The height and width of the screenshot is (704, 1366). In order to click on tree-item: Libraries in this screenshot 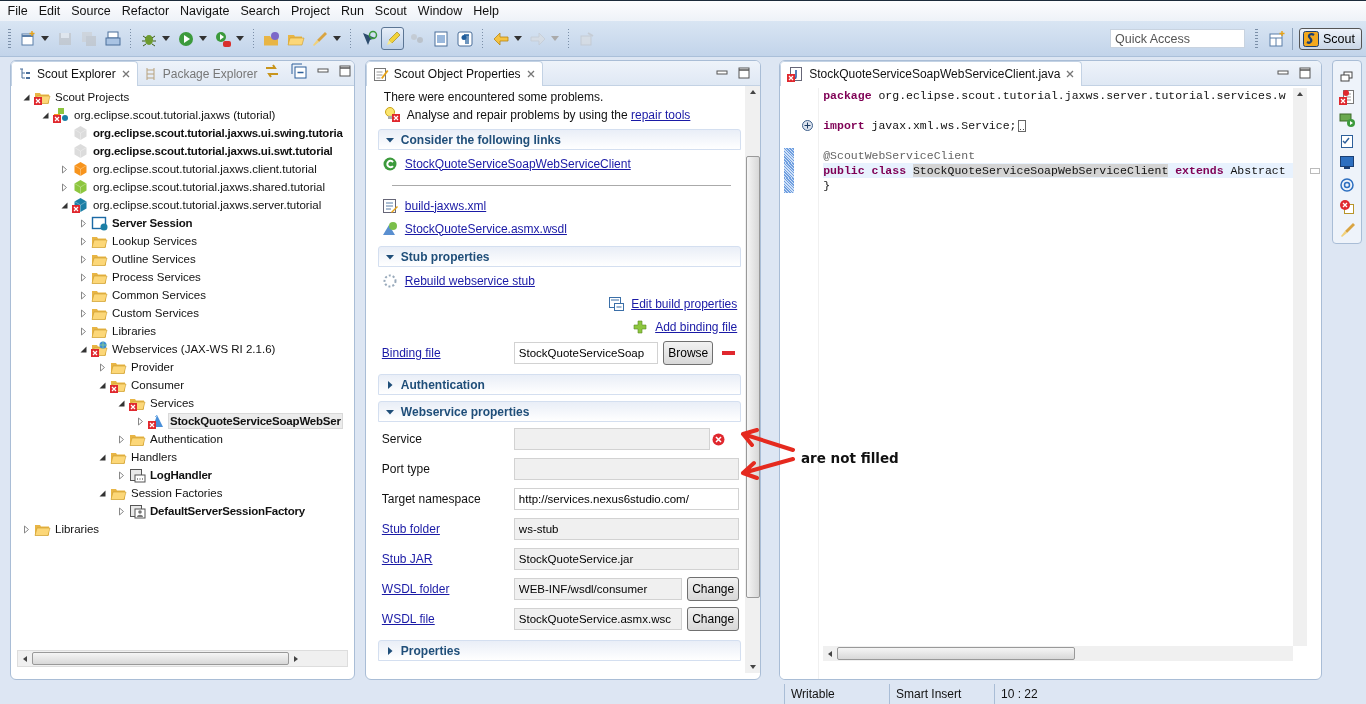, I will do `click(134, 331)`.